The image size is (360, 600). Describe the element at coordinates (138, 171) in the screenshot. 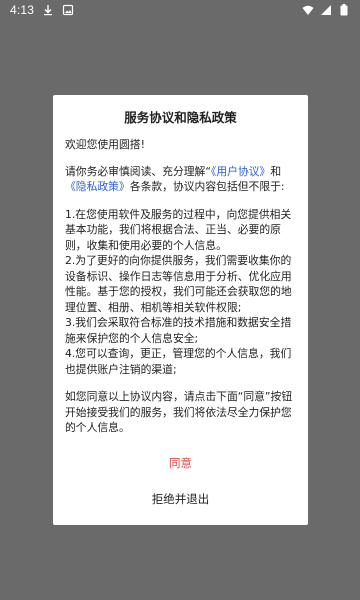

I see `intro-part1: 请你务必审慎阅读、充分理解“` at that location.